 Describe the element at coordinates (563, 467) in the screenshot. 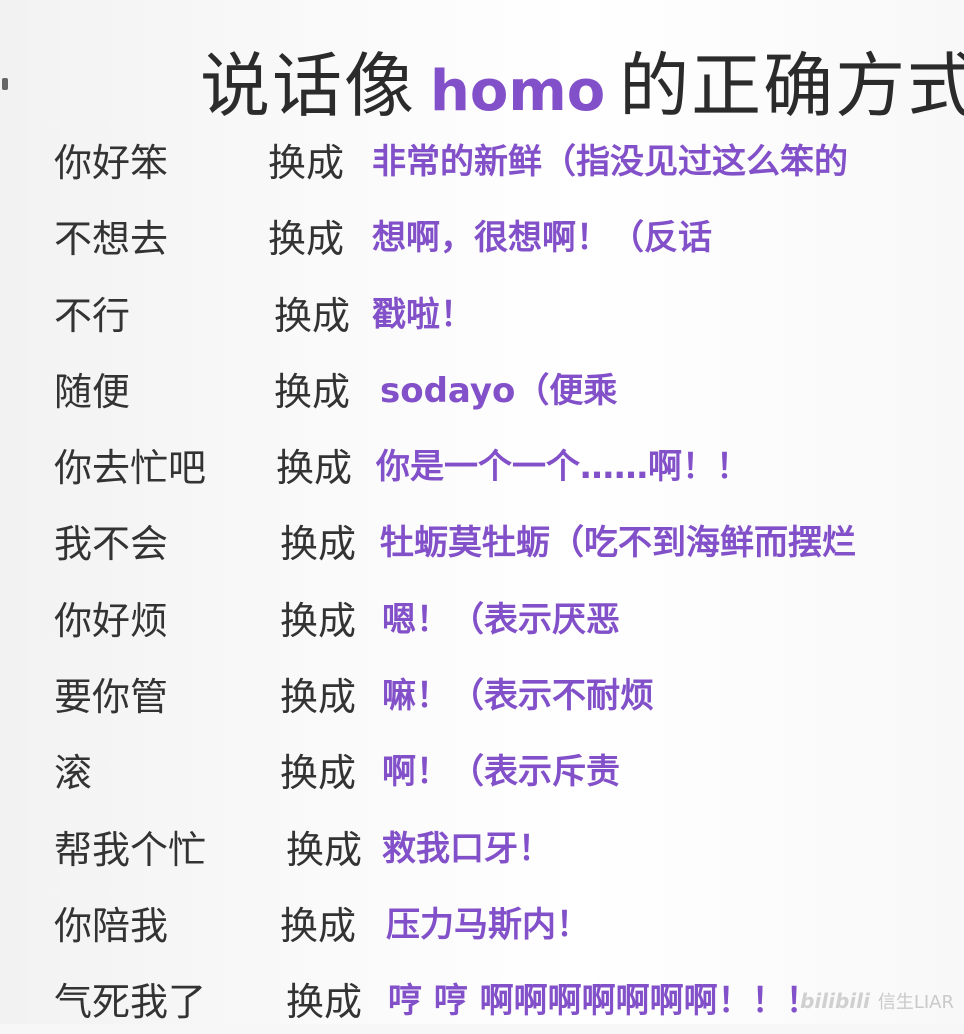

I see `replacement-phrase: 你是一个一个……啊！！` at that location.